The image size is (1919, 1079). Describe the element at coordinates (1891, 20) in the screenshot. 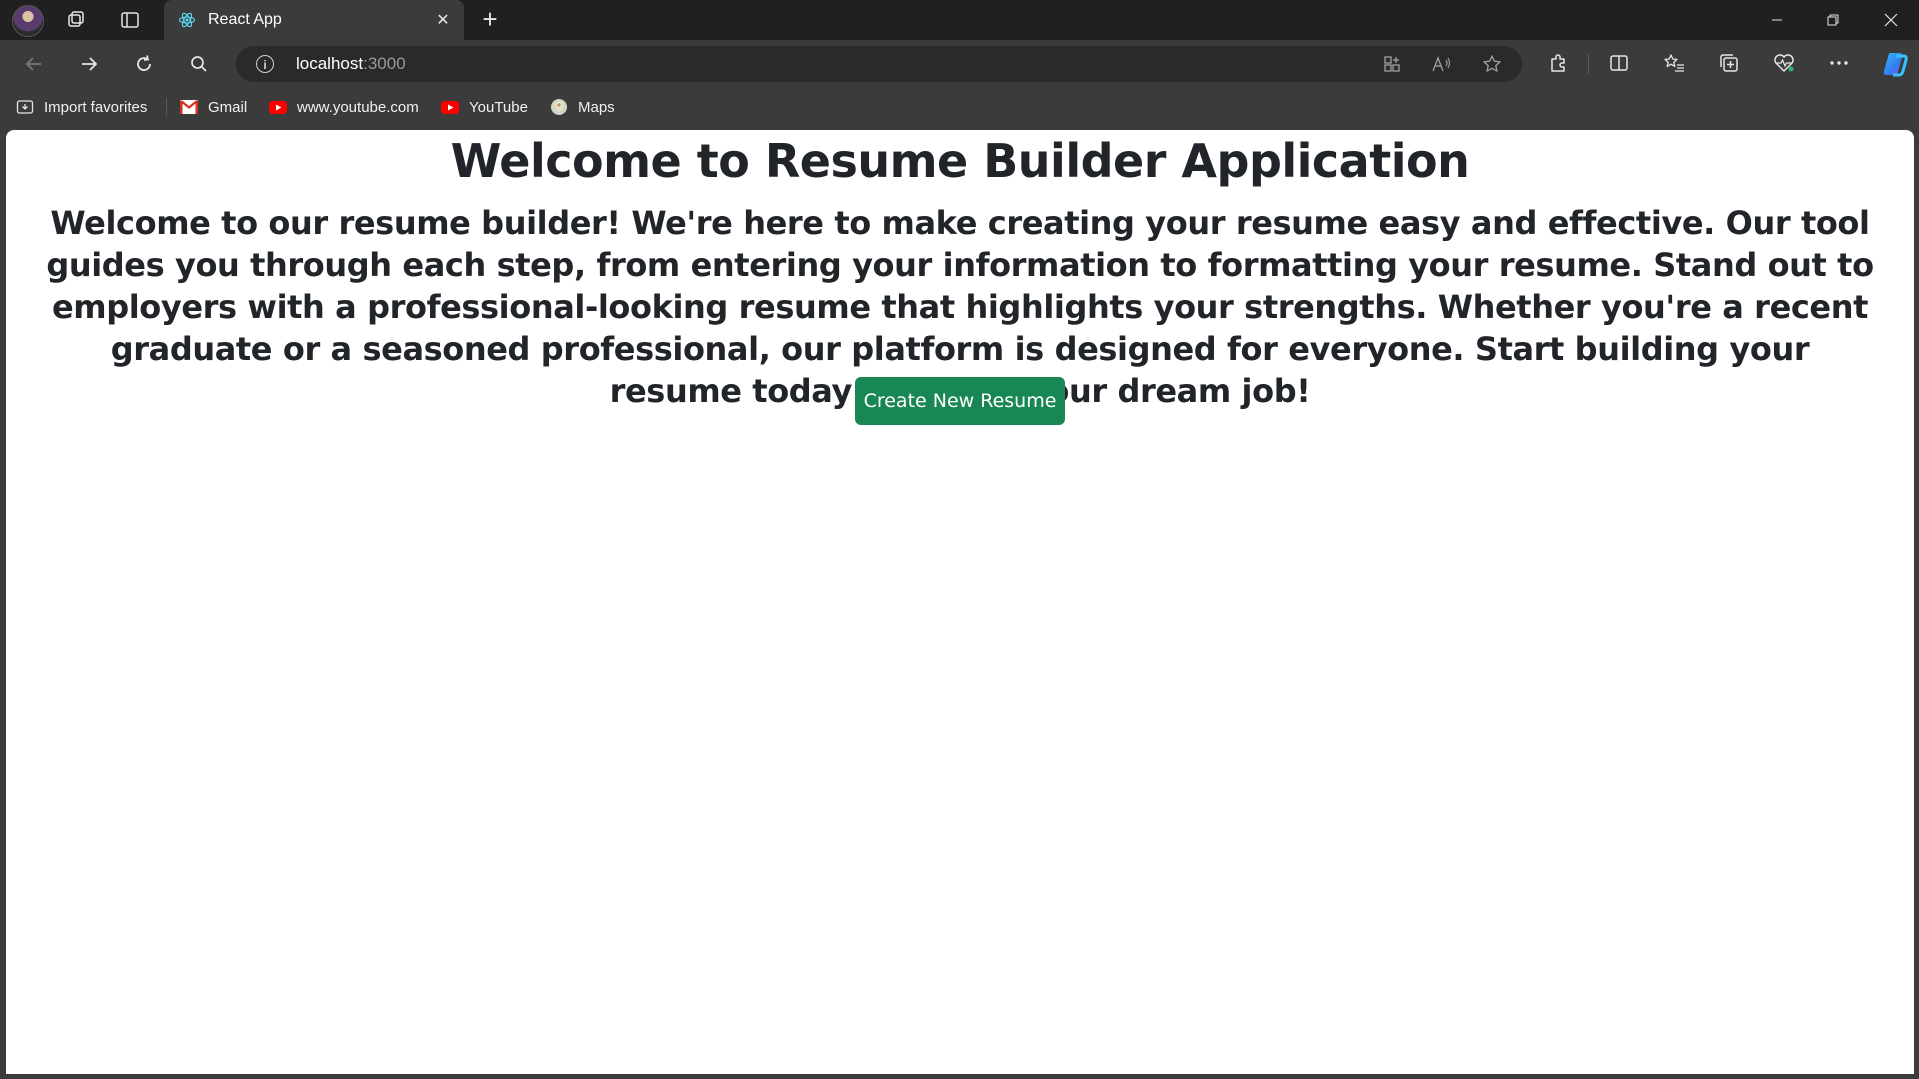

I see `close-window-icon` at that location.